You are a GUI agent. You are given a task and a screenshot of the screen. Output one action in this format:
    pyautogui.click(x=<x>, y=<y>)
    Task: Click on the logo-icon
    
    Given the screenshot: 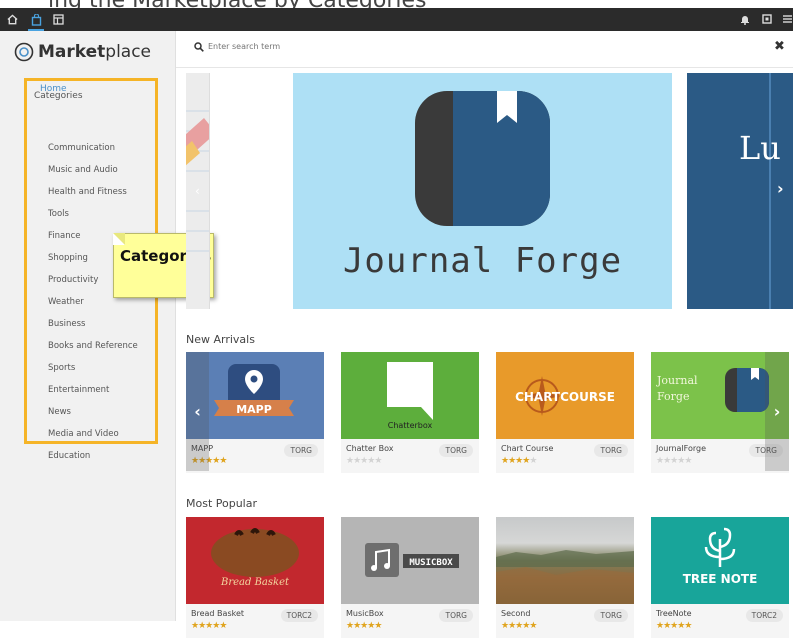 What is the action you would take?
    pyautogui.click(x=24, y=52)
    